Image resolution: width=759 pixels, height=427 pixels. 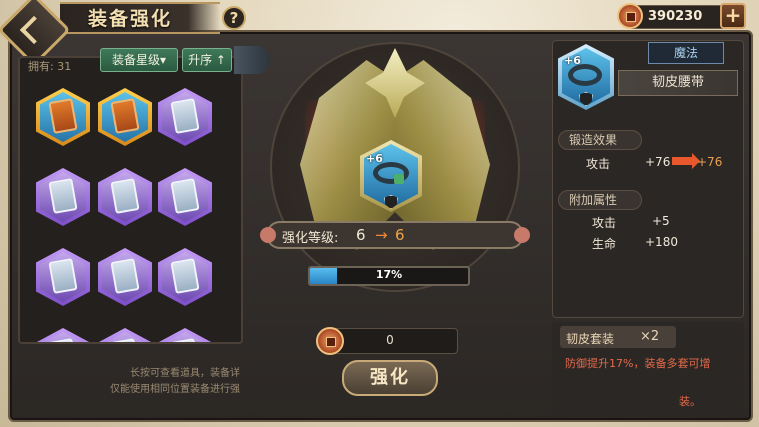 I want to click on detail-equipment-icon: +6, so click(x=586, y=77).